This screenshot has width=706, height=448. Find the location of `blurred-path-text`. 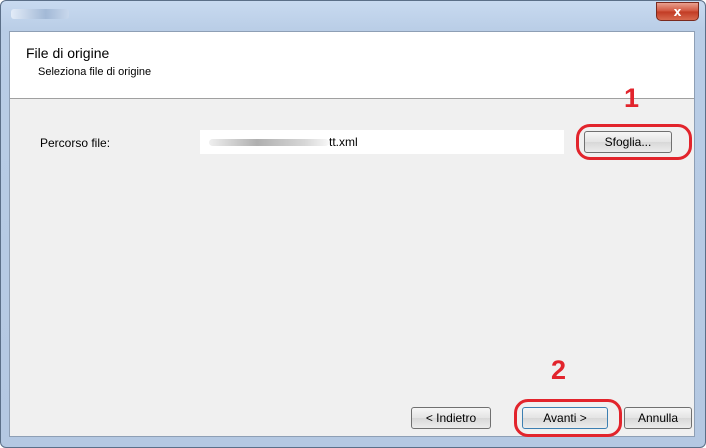

blurred-path-text is located at coordinates (269, 142).